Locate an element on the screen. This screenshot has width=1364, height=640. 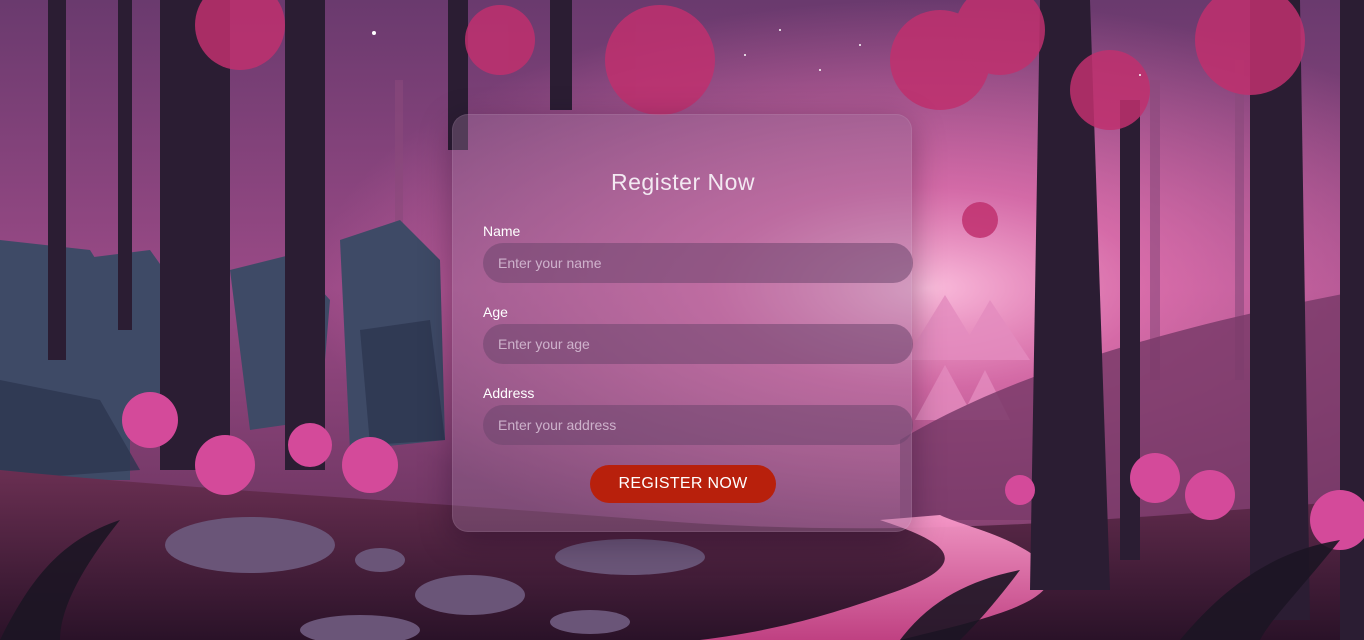
name-label: Name is located at coordinates (502, 231).